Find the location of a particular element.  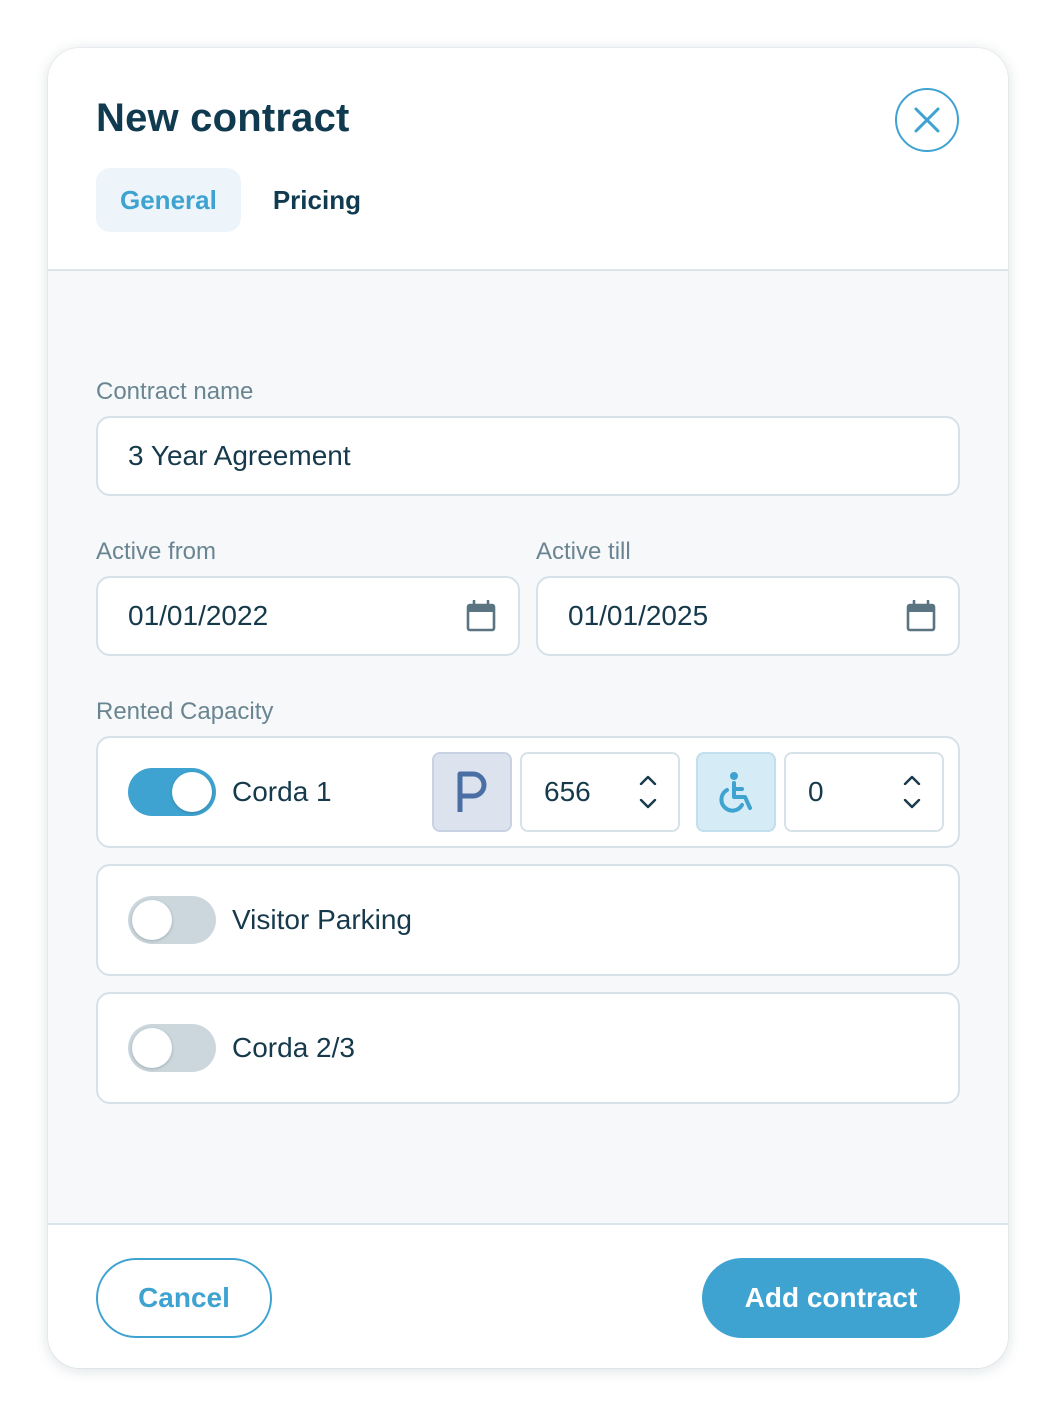

dialog-header: New contract General Pricing is located at coordinates (528, 159).